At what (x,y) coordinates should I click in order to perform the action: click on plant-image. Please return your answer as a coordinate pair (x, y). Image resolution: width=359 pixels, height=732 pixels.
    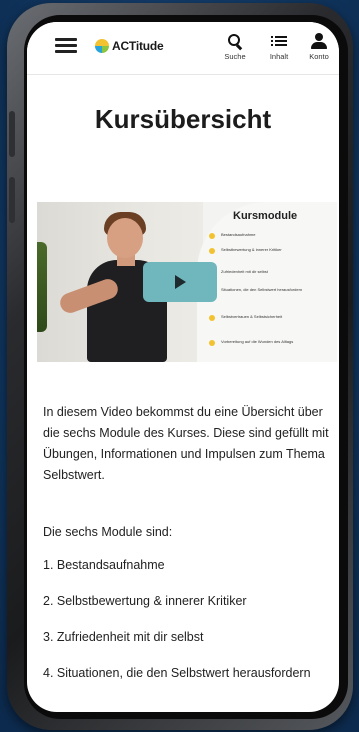
    Looking at the image, I should click on (42, 287).